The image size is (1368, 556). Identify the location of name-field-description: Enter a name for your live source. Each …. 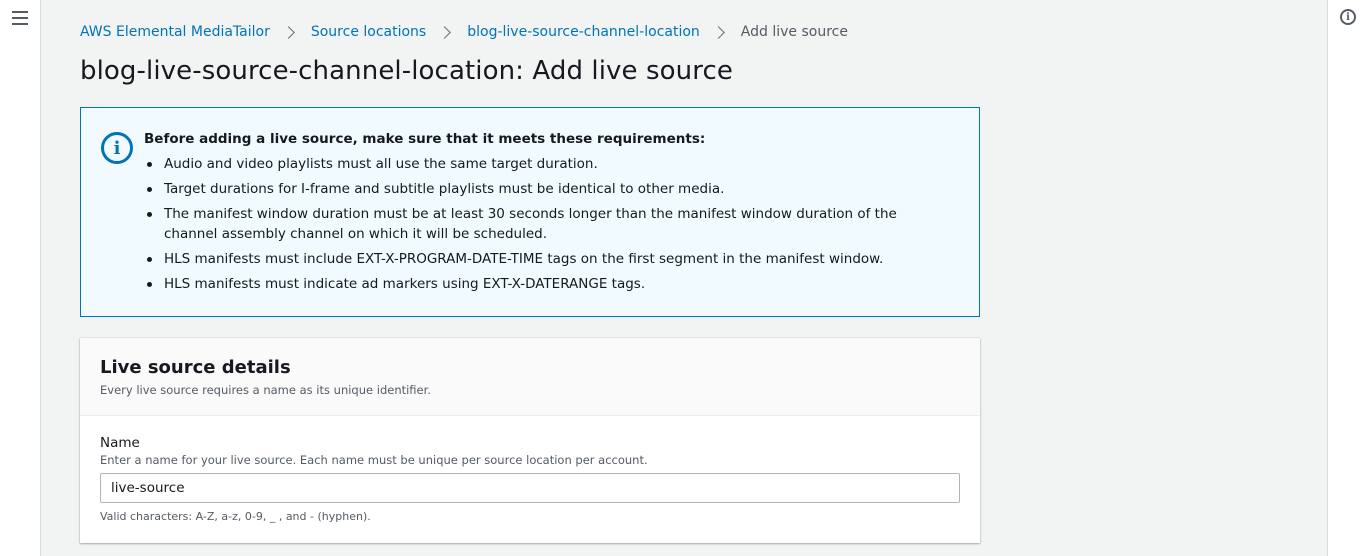
(374, 460).